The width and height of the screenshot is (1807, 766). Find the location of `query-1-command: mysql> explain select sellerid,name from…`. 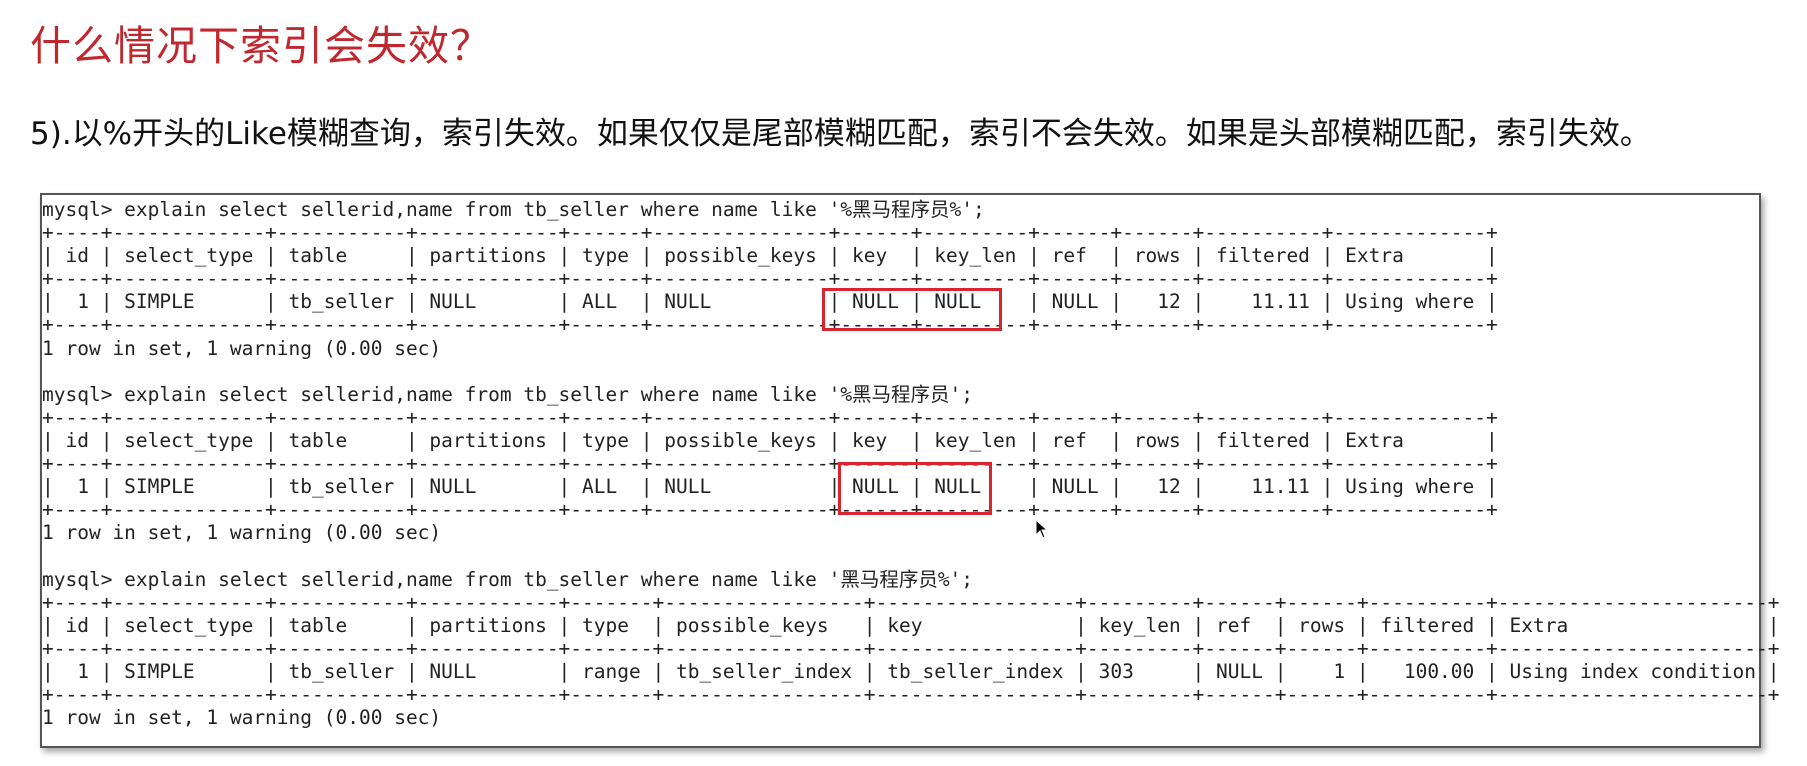

query-1-command: mysql> explain select sellerid,name from… is located at coordinates (513, 209).